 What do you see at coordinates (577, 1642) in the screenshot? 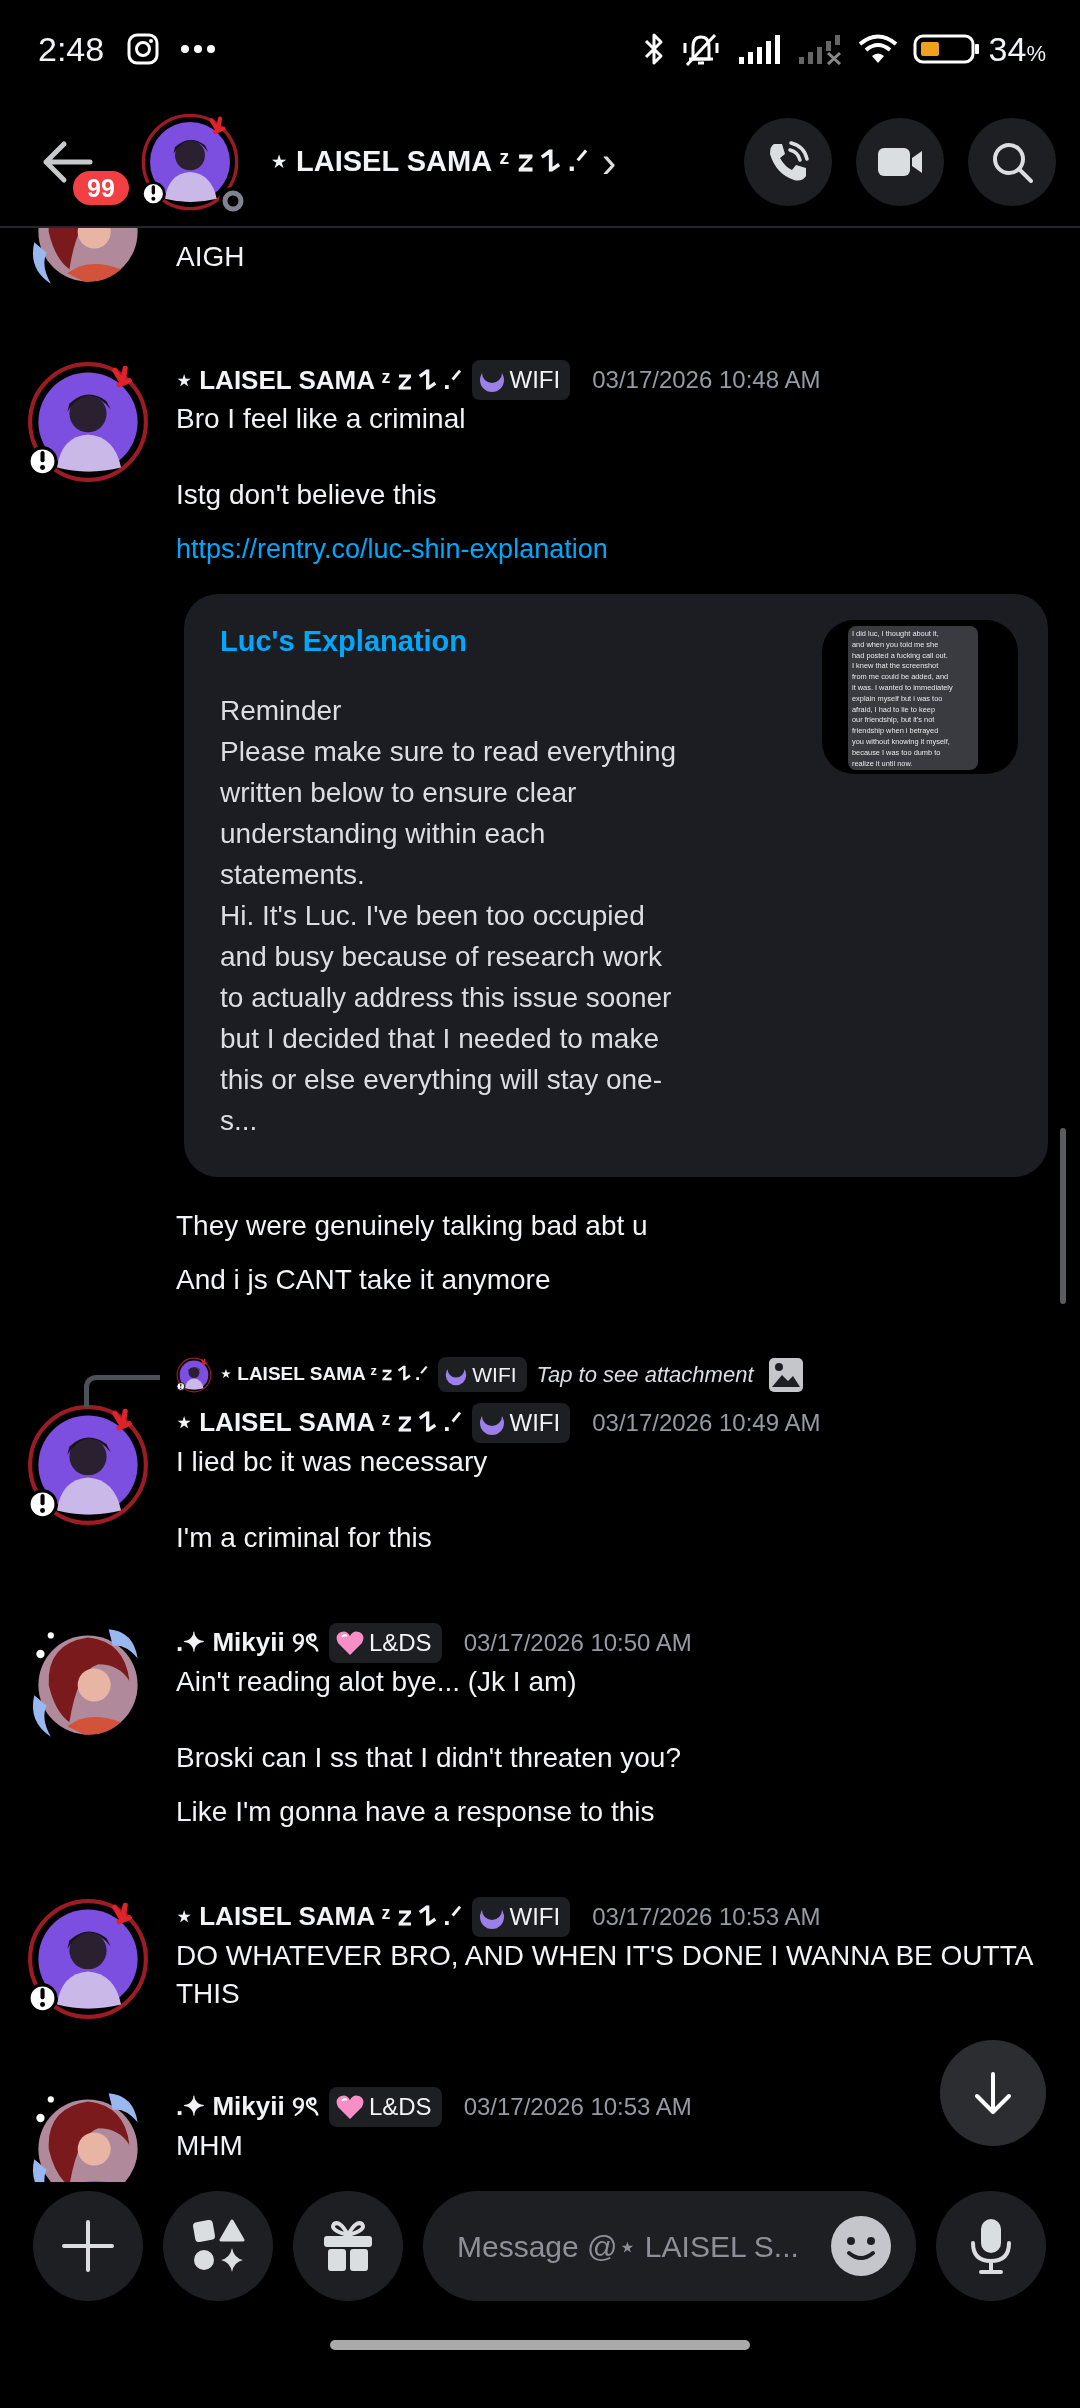
I see `timestamp: 03/17/2026 10:50 AM` at bounding box center [577, 1642].